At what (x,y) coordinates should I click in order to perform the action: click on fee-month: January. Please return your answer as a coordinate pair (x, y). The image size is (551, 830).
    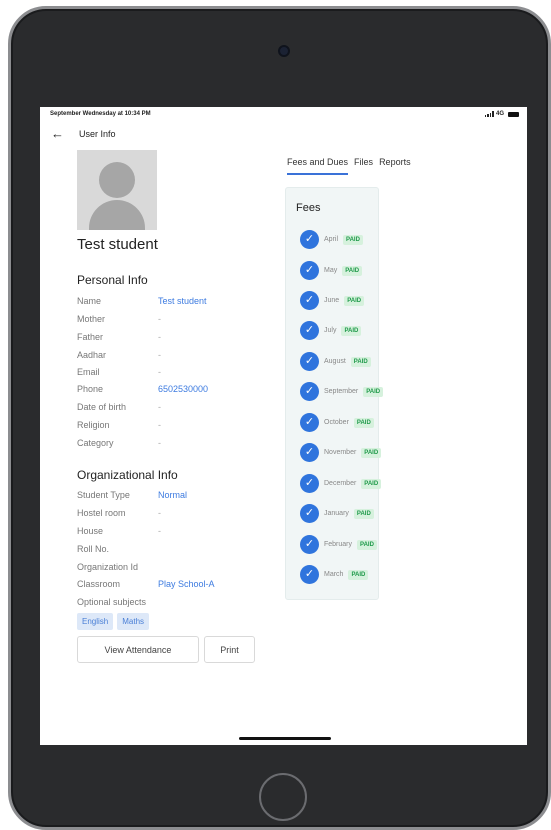
    Looking at the image, I should click on (336, 513).